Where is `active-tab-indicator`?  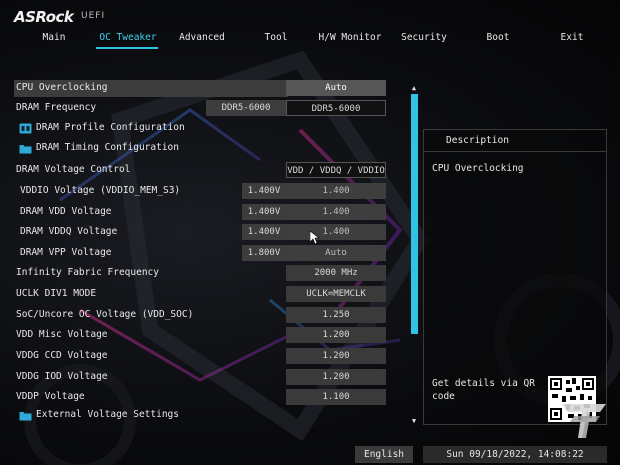
active-tab-indicator is located at coordinates (127, 48).